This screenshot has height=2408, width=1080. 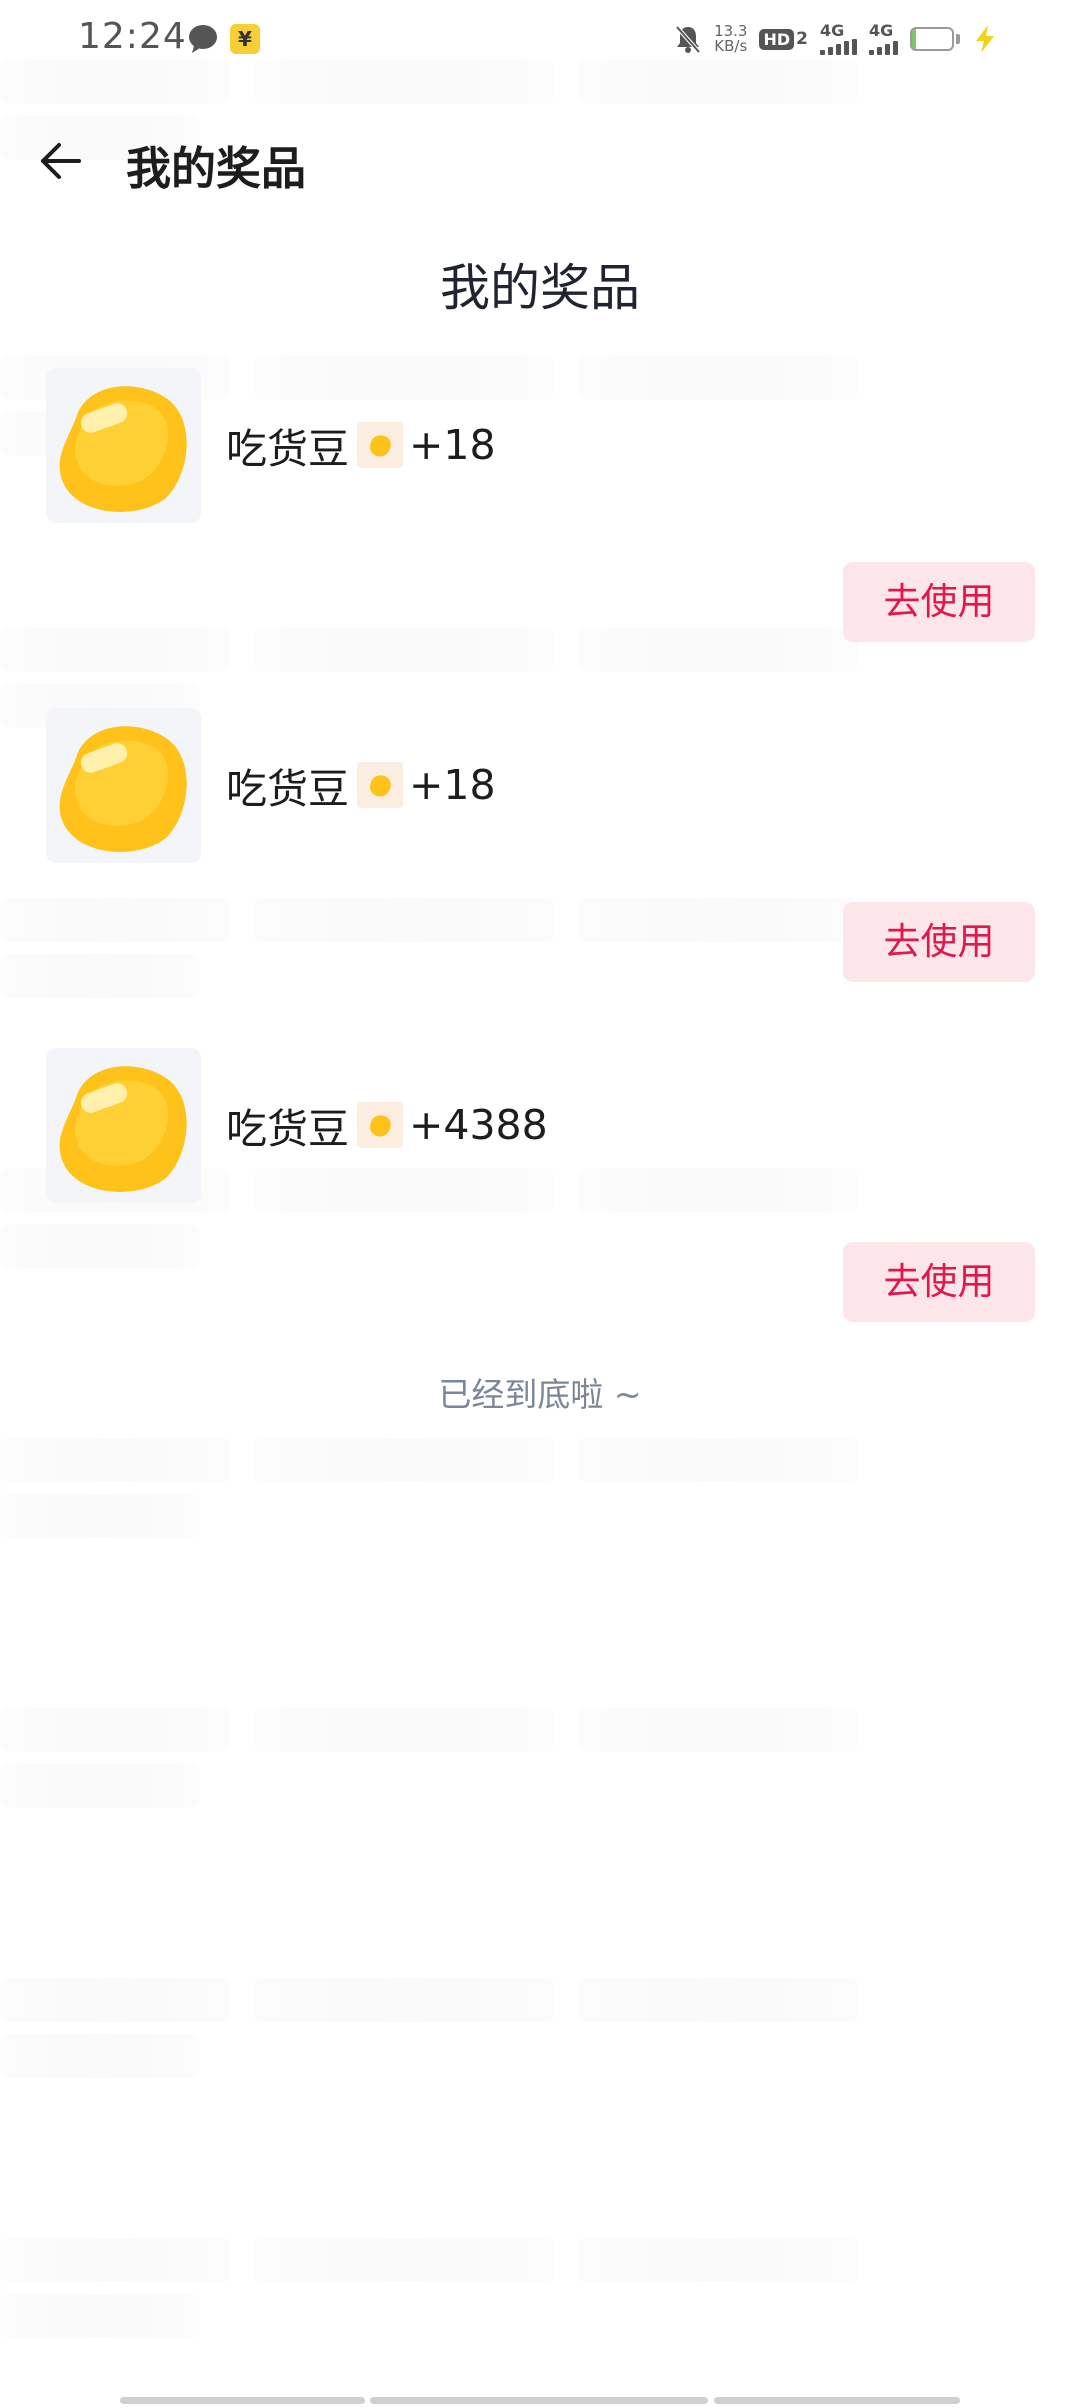 I want to click on battery-level: 10, so click(x=932, y=38).